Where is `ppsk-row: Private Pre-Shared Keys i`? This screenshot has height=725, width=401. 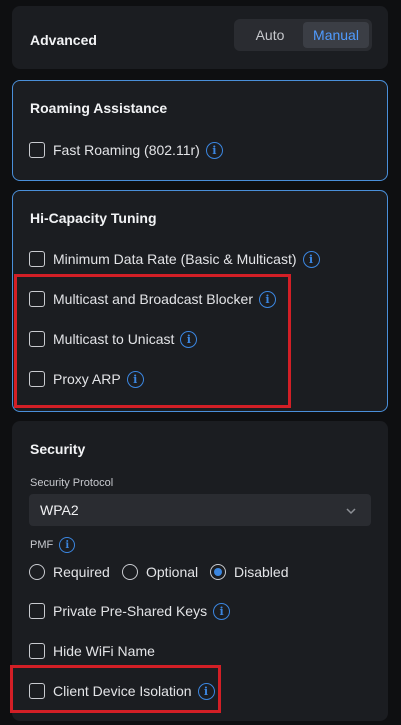 ppsk-row: Private Pre-Shared Keys i is located at coordinates (130, 611).